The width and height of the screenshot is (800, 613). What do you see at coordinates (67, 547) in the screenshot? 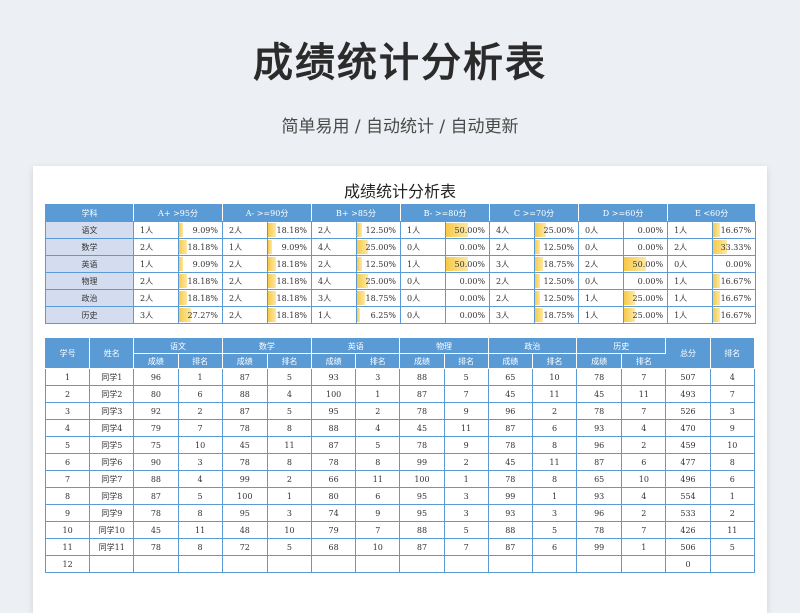
I see `student-no: 11` at bounding box center [67, 547].